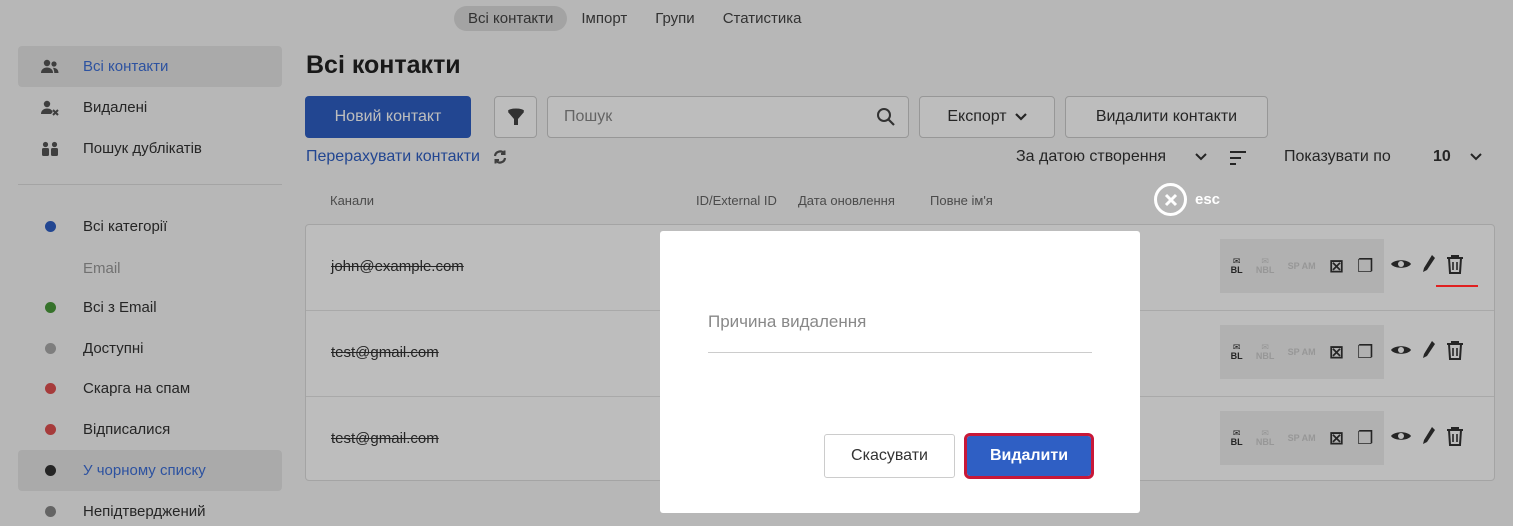 Image resolution: width=1513 pixels, height=526 pixels. I want to click on close-modal-button: esc, so click(1187, 199).